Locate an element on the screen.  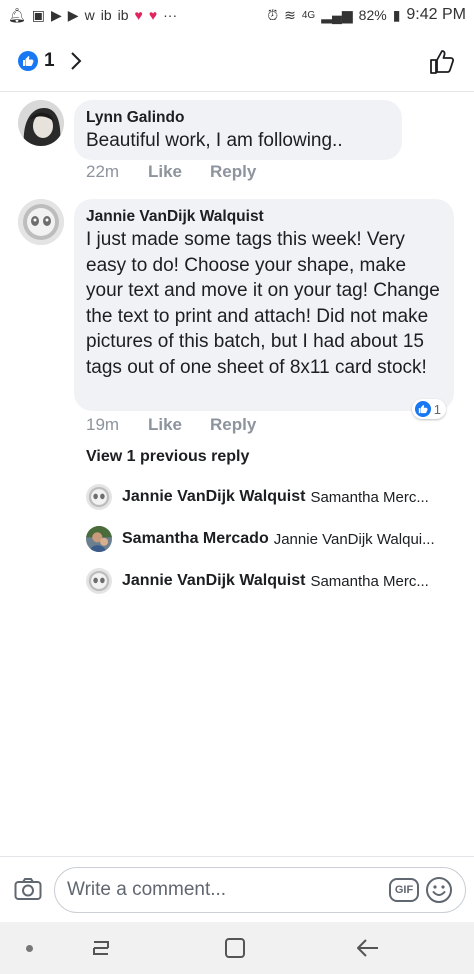
comment-actions: 19m Like Reply is located at coordinates (171, 425).